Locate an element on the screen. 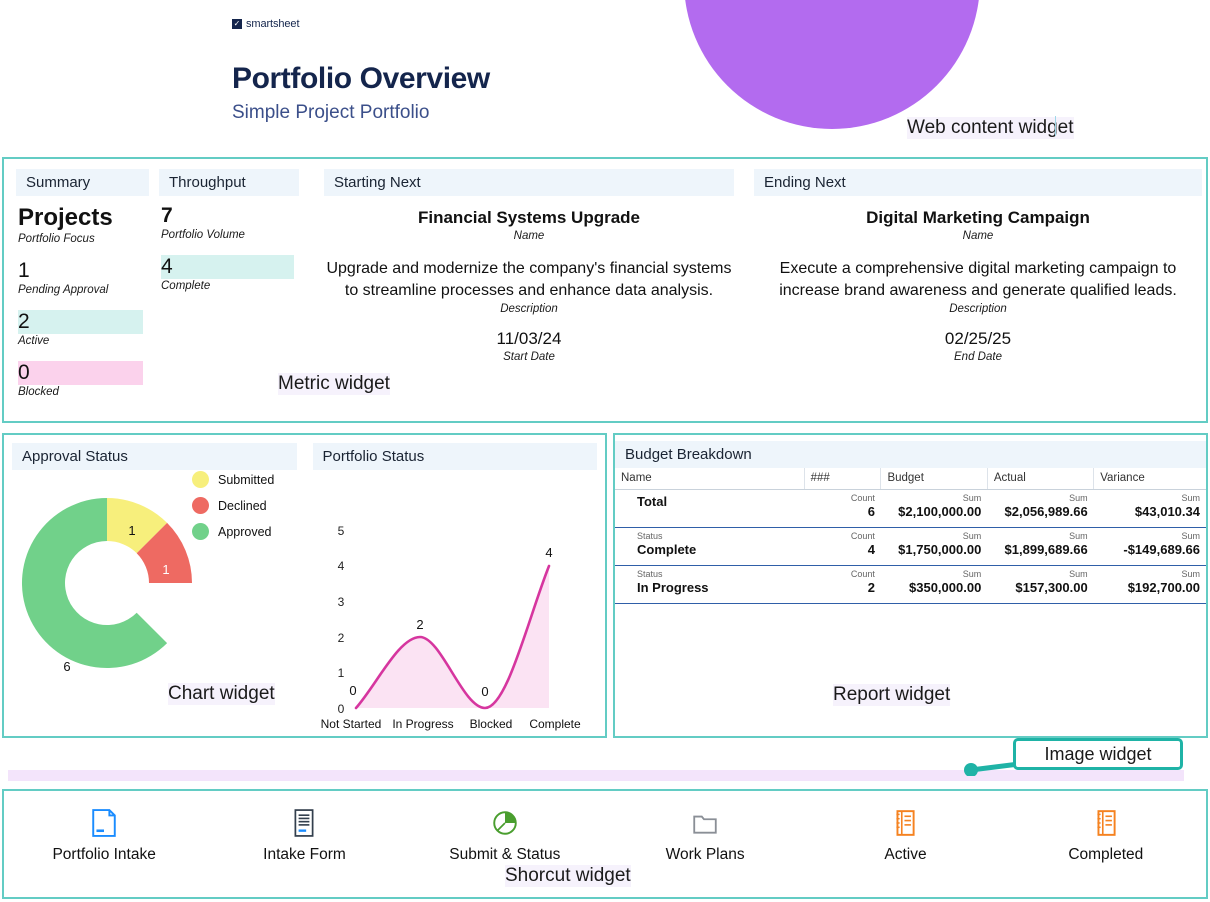 This screenshot has height=902, width=1210. annotation-chart: Chart widget is located at coordinates (221, 694).